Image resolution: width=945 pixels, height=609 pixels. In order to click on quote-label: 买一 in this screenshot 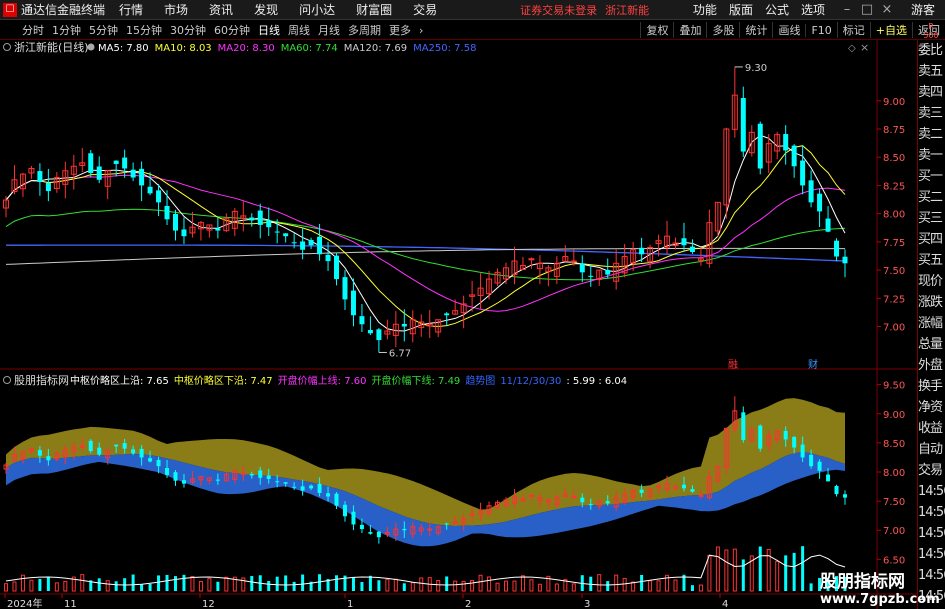, I will do `click(930, 176)`.